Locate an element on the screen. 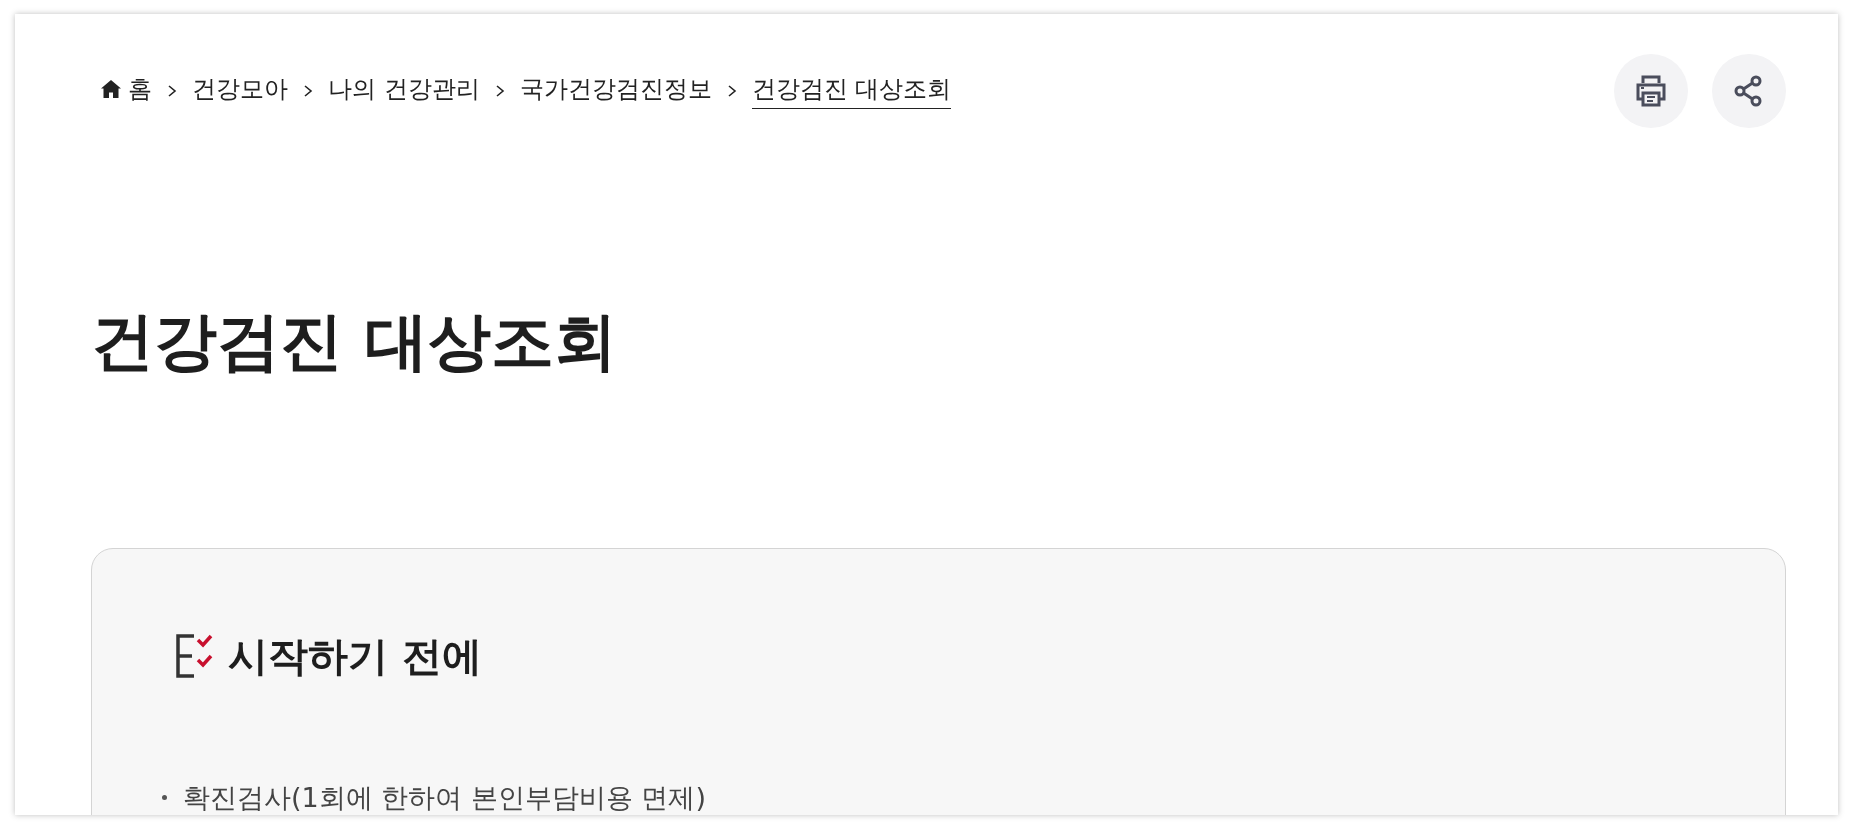 This screenshot has height=829, width=1852. breadcrumb-link: 국가건강검진정보 is located at coordinates (615, 91).